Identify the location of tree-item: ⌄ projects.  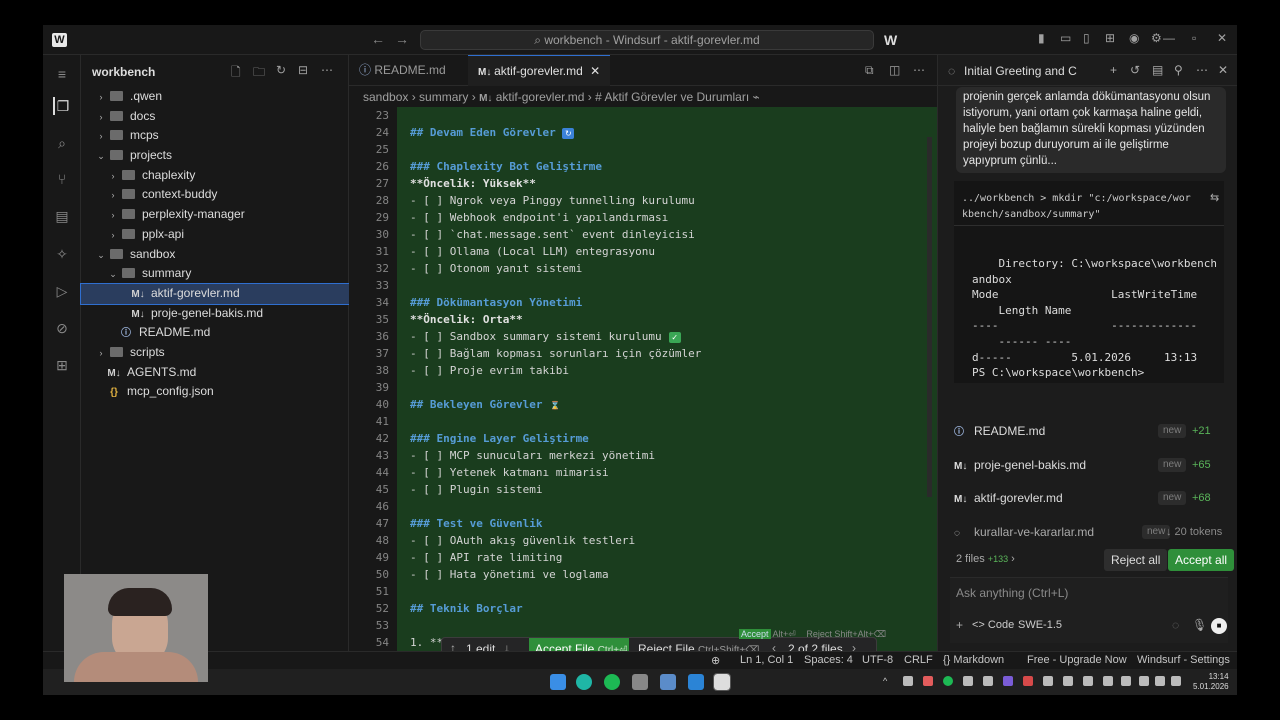
(215, 156).